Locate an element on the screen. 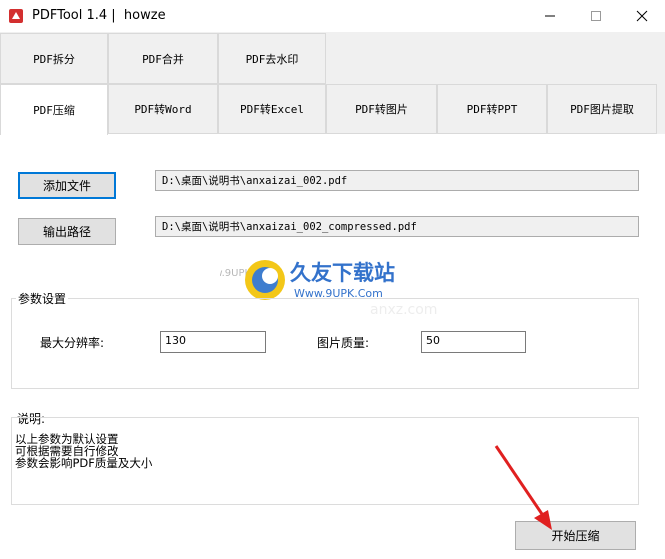 Image resolution: width=665 pixels, height=559 pixels. tab-pdf-image-extract: PDF图片提取 is located at coordinates (602, 109).